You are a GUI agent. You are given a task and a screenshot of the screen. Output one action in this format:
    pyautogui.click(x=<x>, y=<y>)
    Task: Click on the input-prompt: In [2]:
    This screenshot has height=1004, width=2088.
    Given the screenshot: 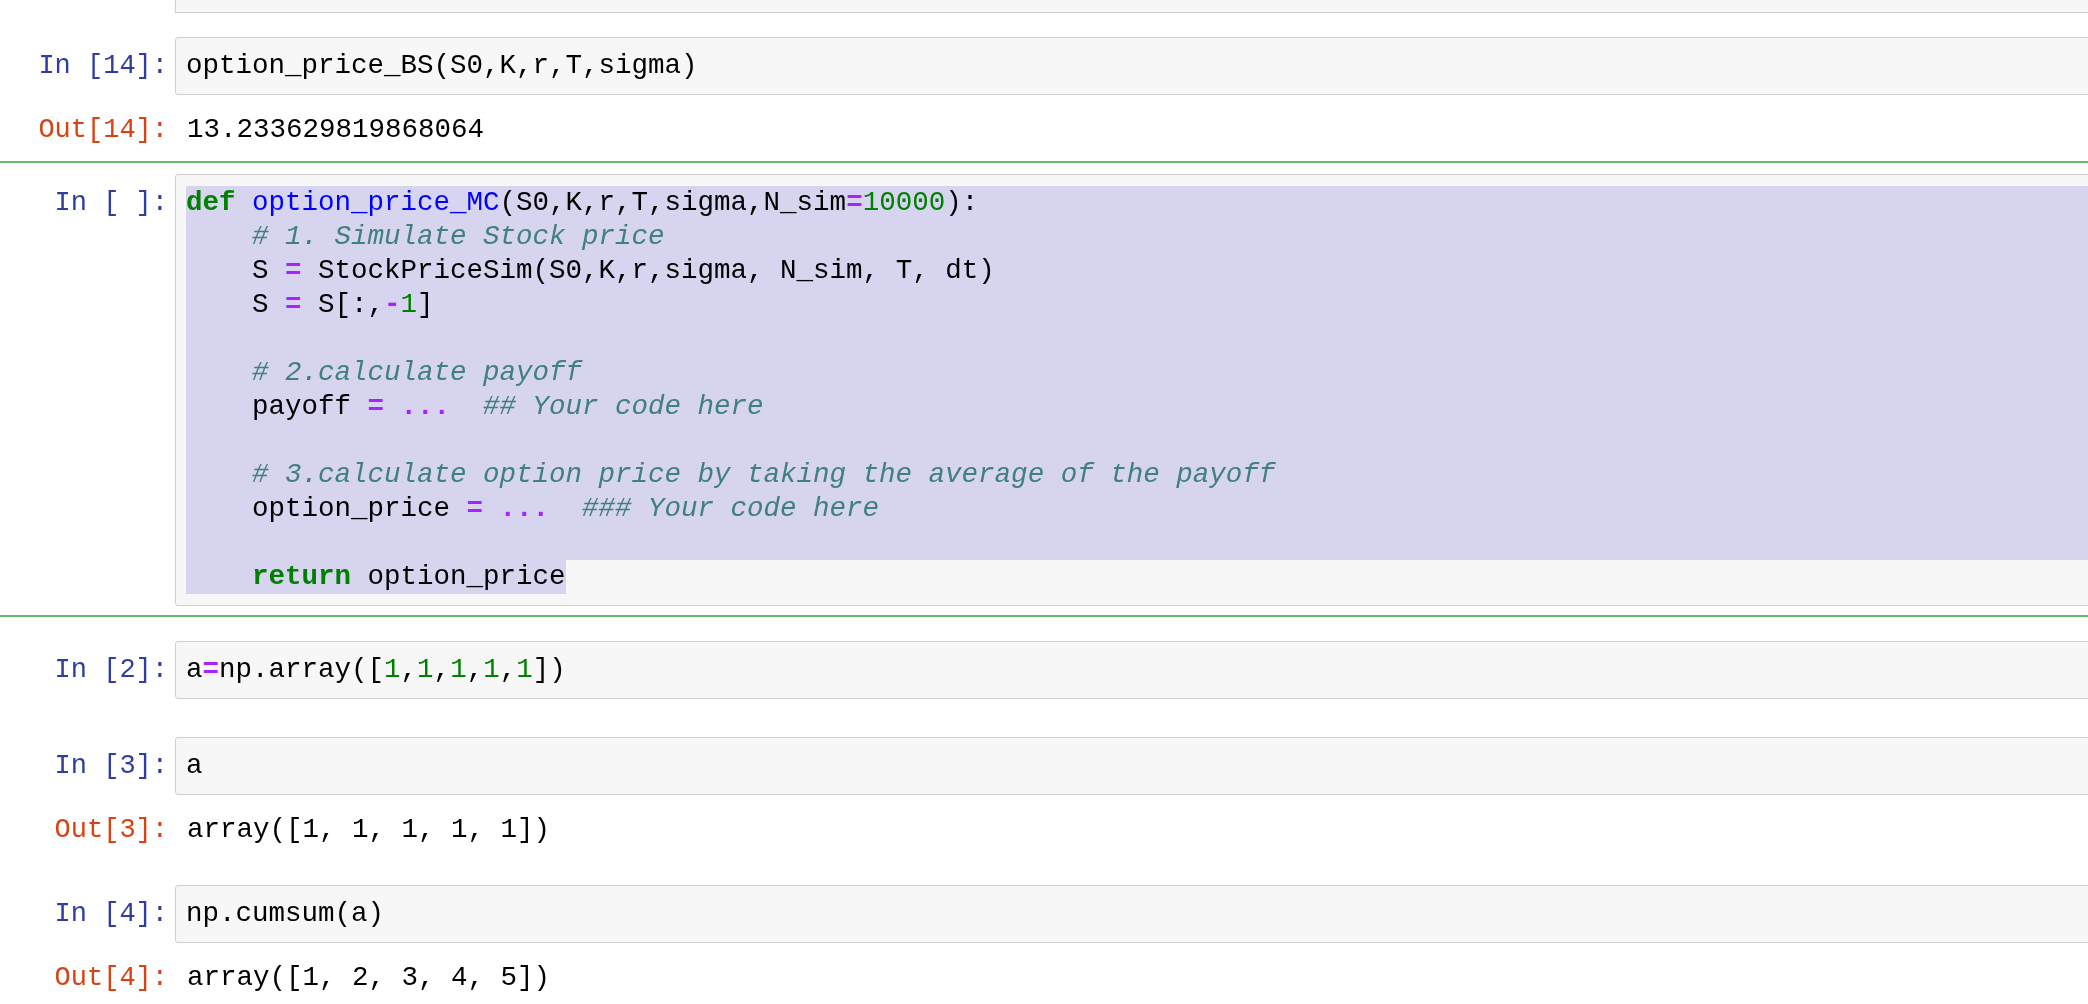 What is the action you would take?
    pyautogui.click(x=110, y=670)
    